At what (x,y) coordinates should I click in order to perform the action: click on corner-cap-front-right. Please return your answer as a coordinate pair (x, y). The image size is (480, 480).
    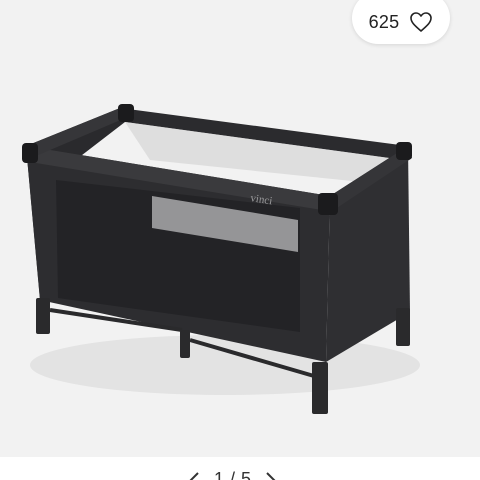
    Looking at the image, I should click on (328, 204).